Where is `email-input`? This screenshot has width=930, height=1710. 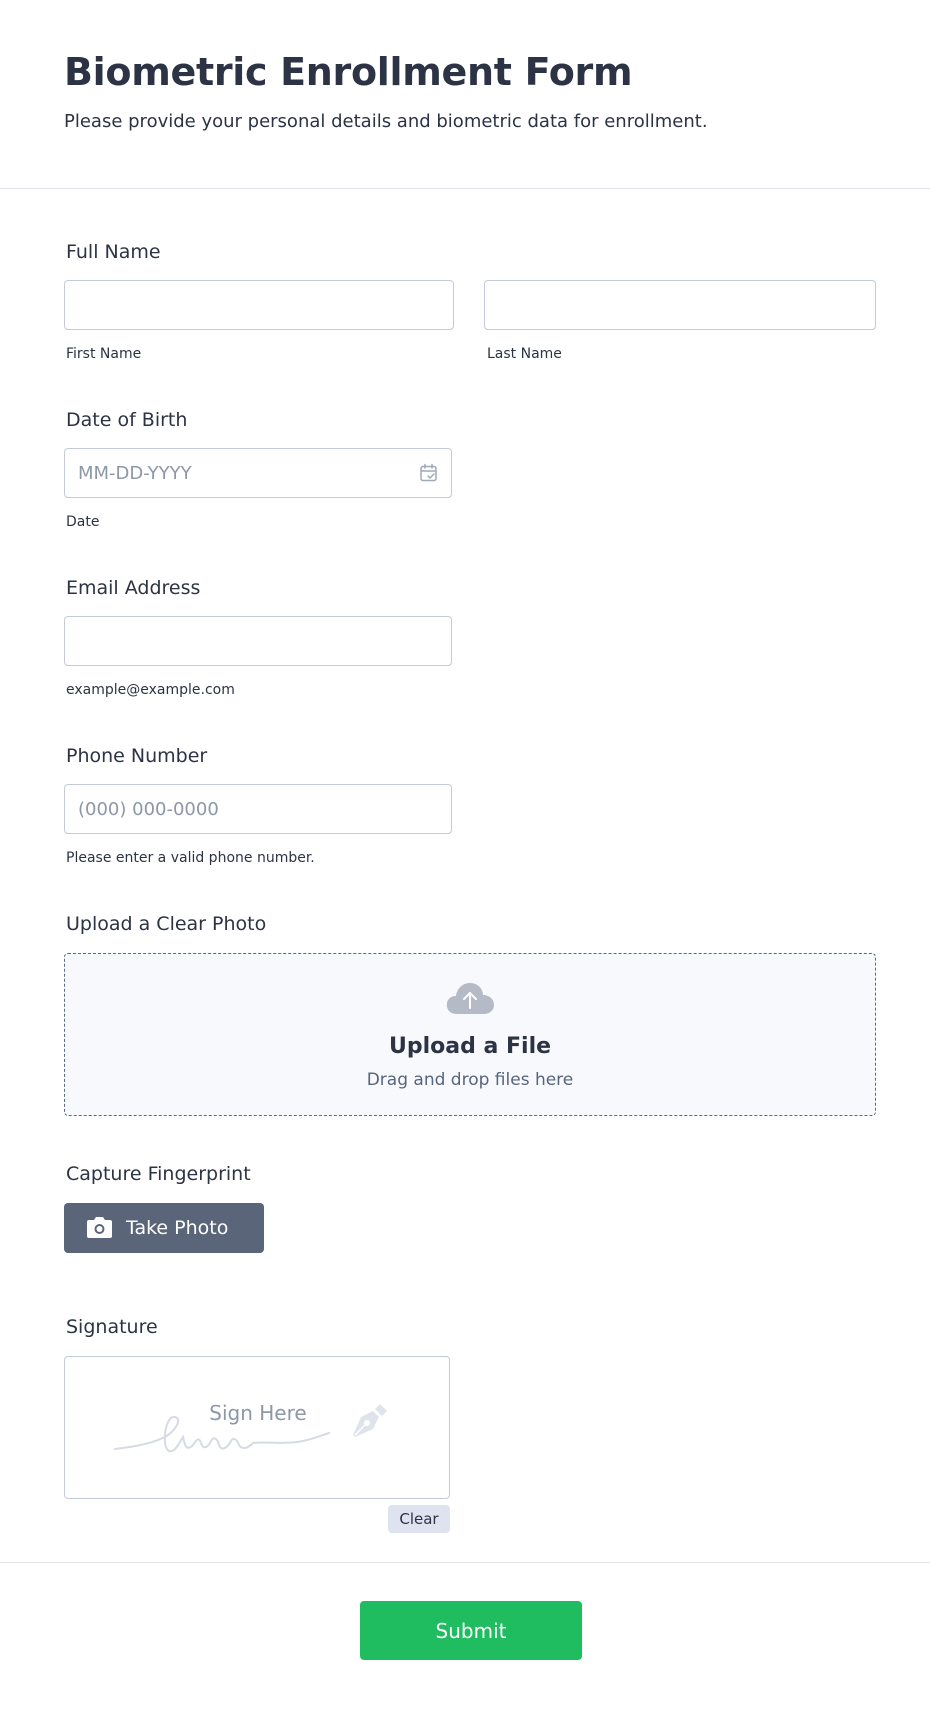 email-input is located at coordinates (258, 641).